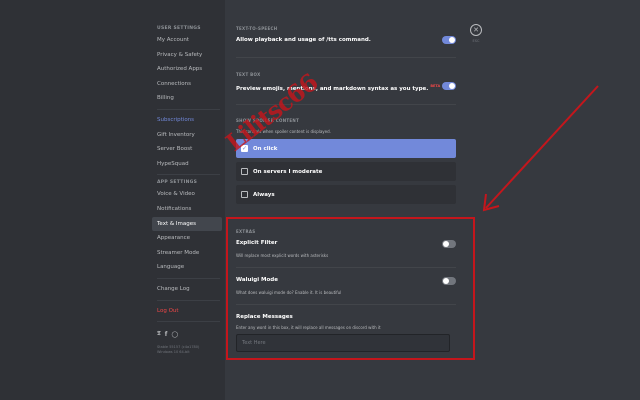 This screenshot has width=640, height=400. I want to click on annotation-arrow, so click(540, 148).